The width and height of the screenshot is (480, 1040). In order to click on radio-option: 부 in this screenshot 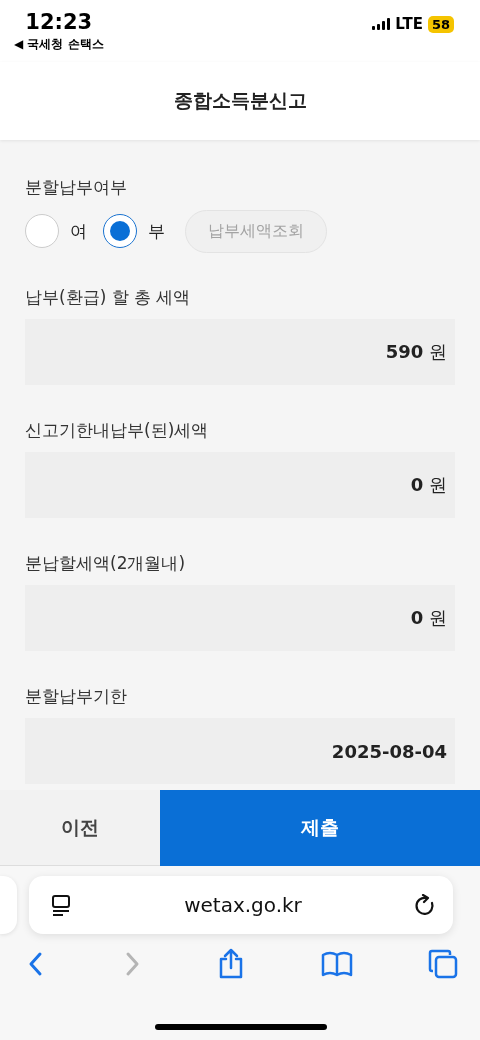, I will do `click(134, 231)`.